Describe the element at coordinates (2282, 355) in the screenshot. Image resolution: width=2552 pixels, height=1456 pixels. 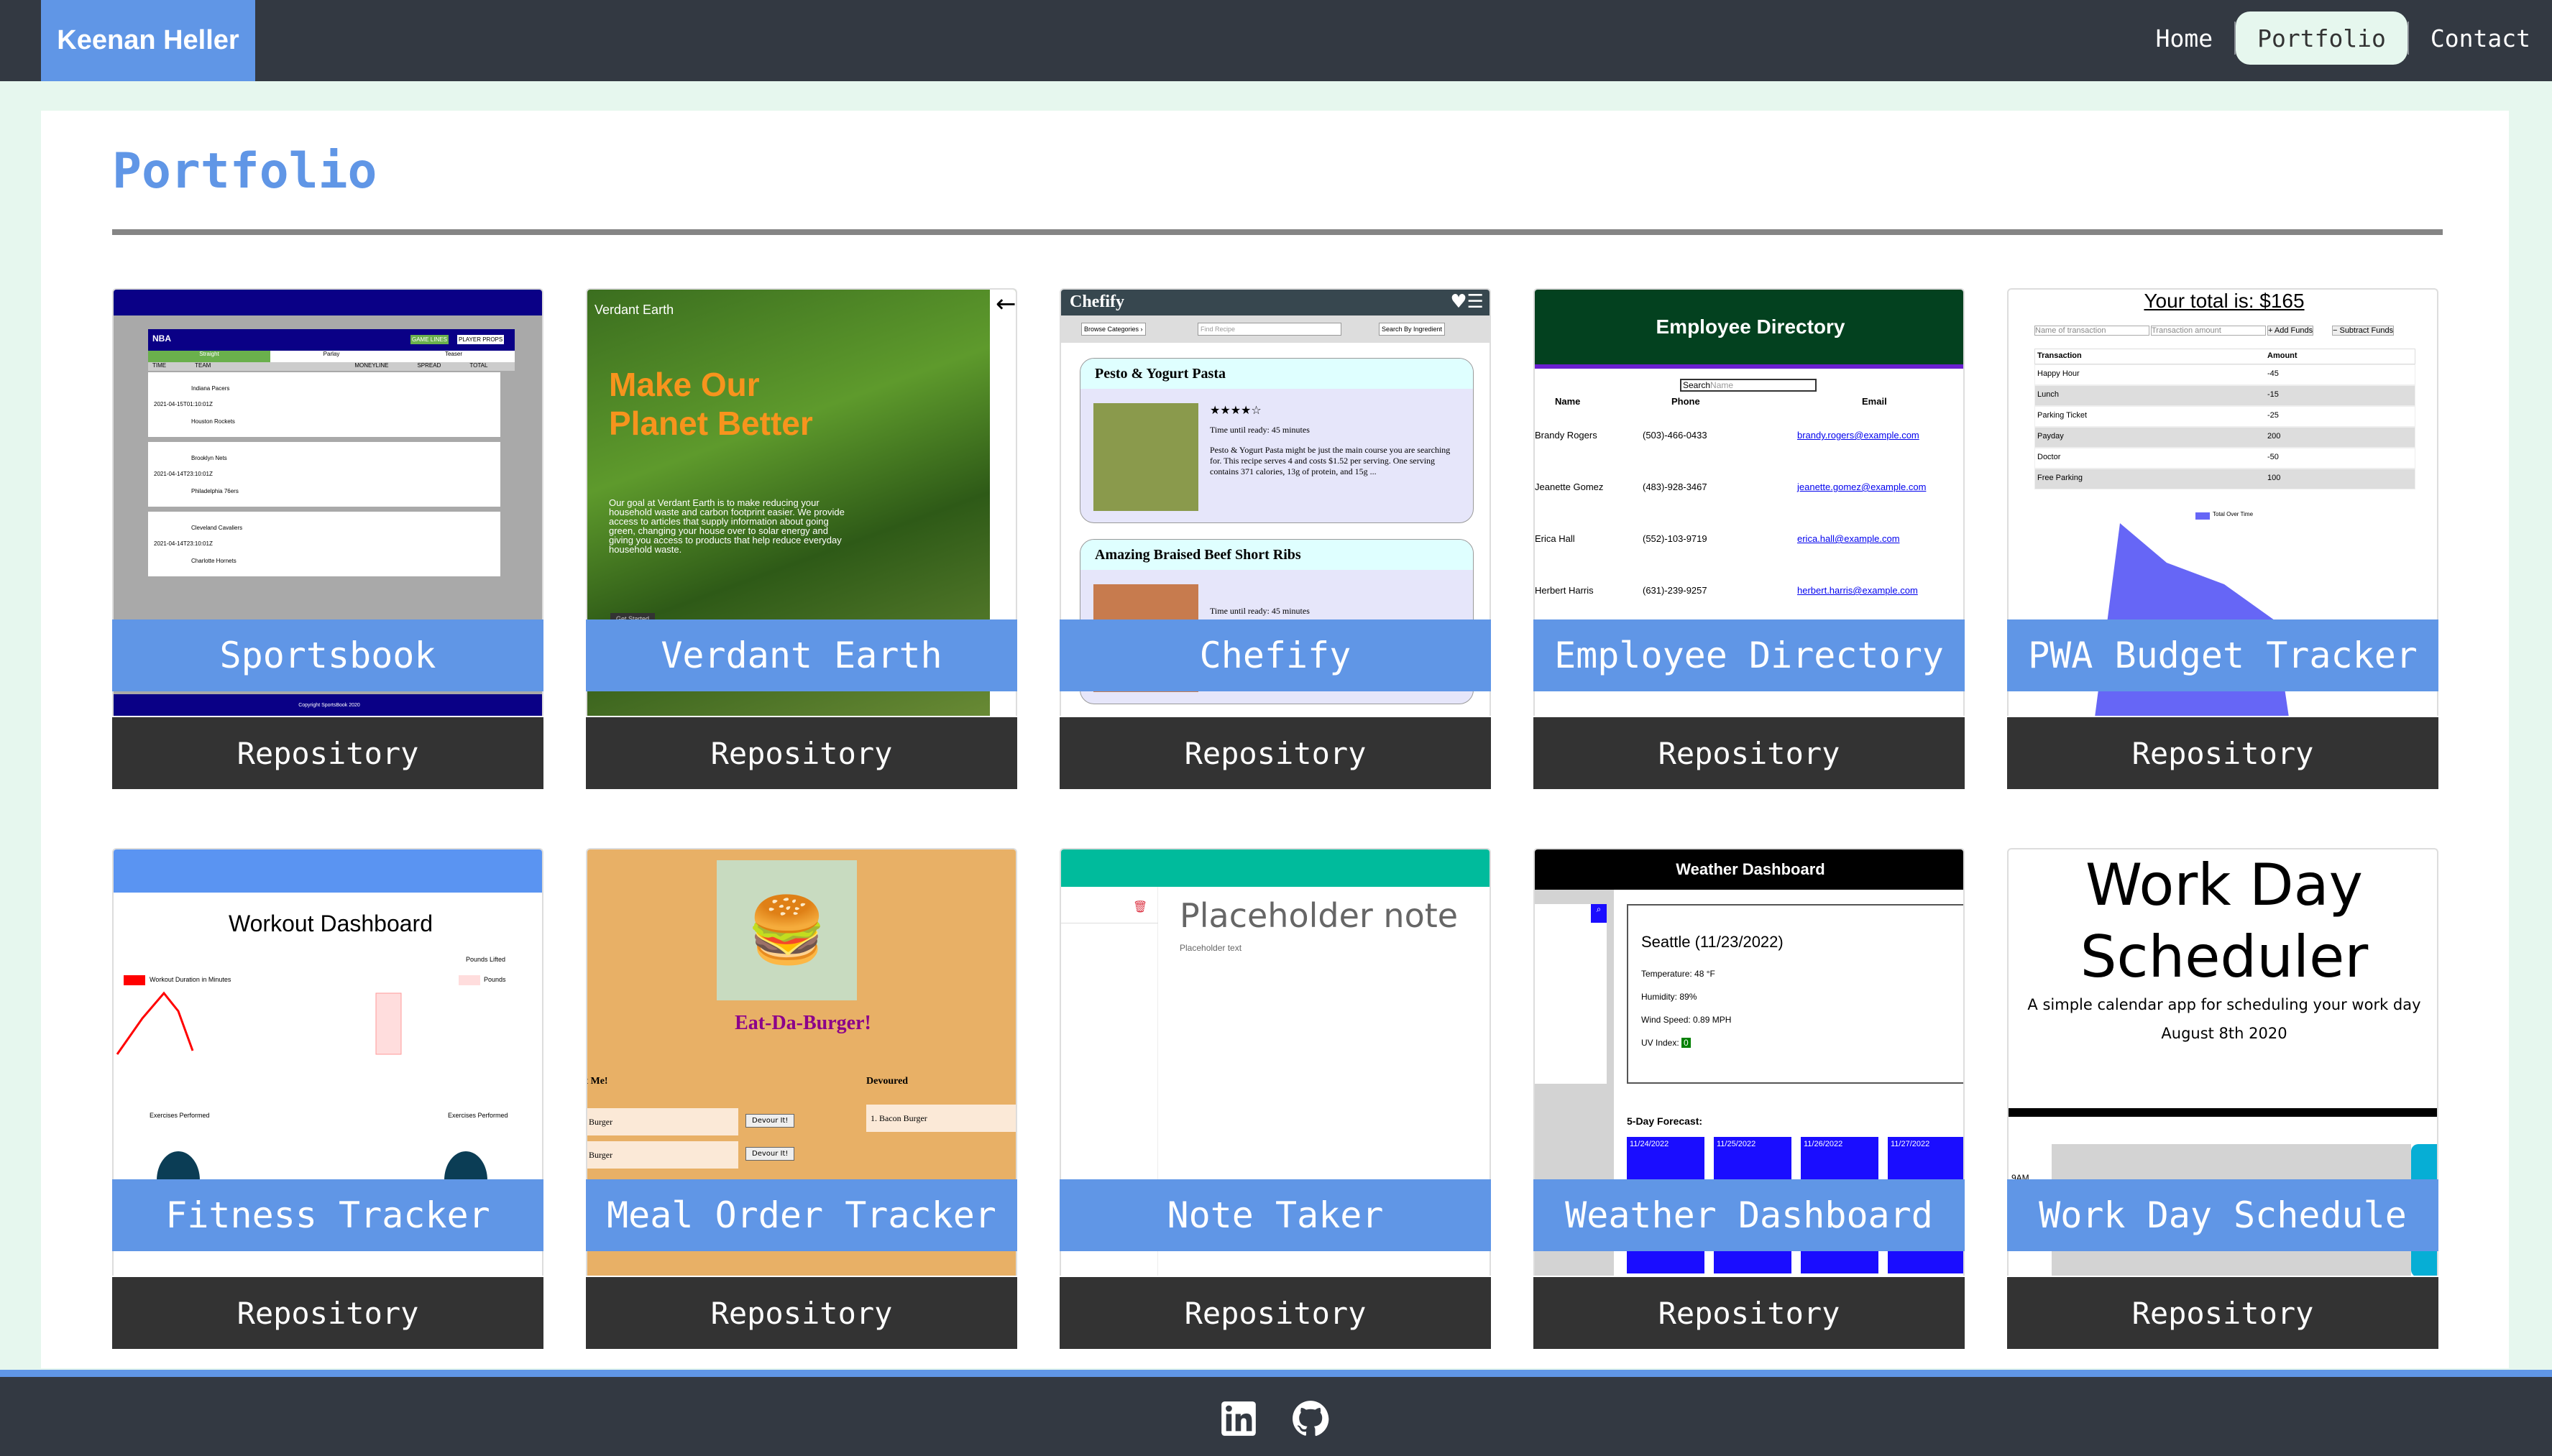
I see `col-header: Amount` at that location.